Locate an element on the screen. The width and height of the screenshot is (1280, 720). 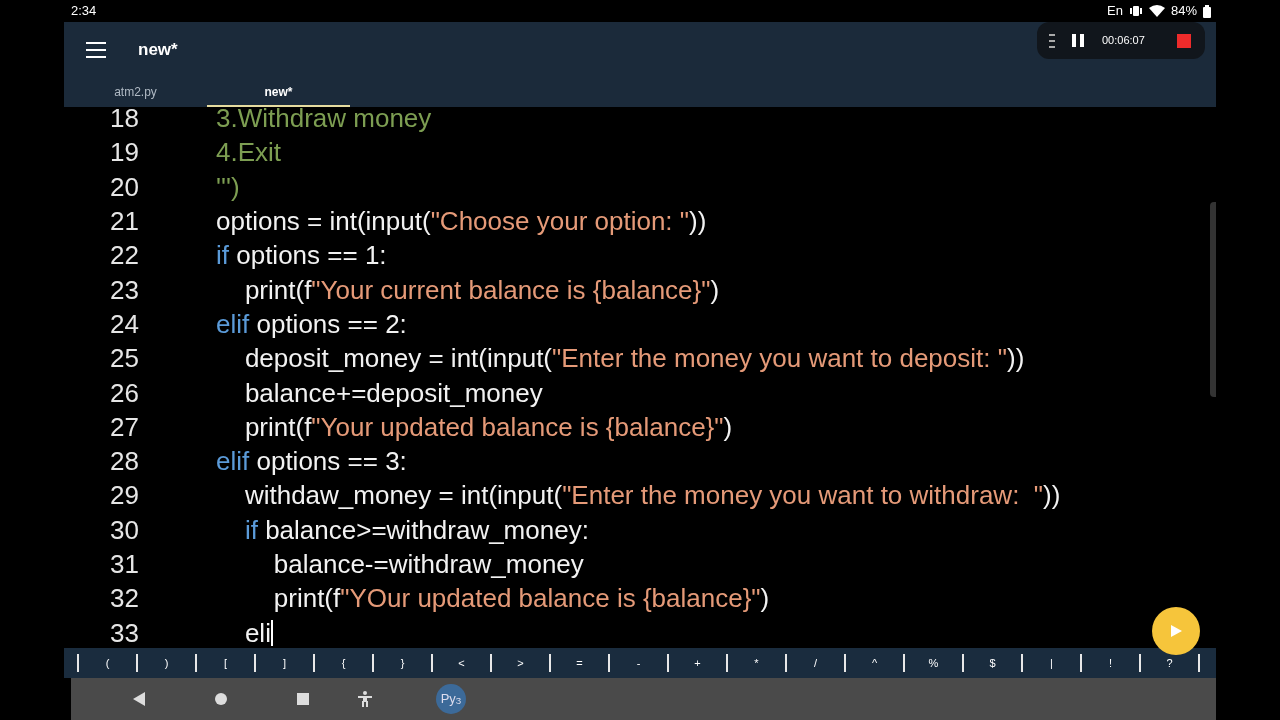
recording-timer: 00:06:07 is located at coordinates (1123, 41).